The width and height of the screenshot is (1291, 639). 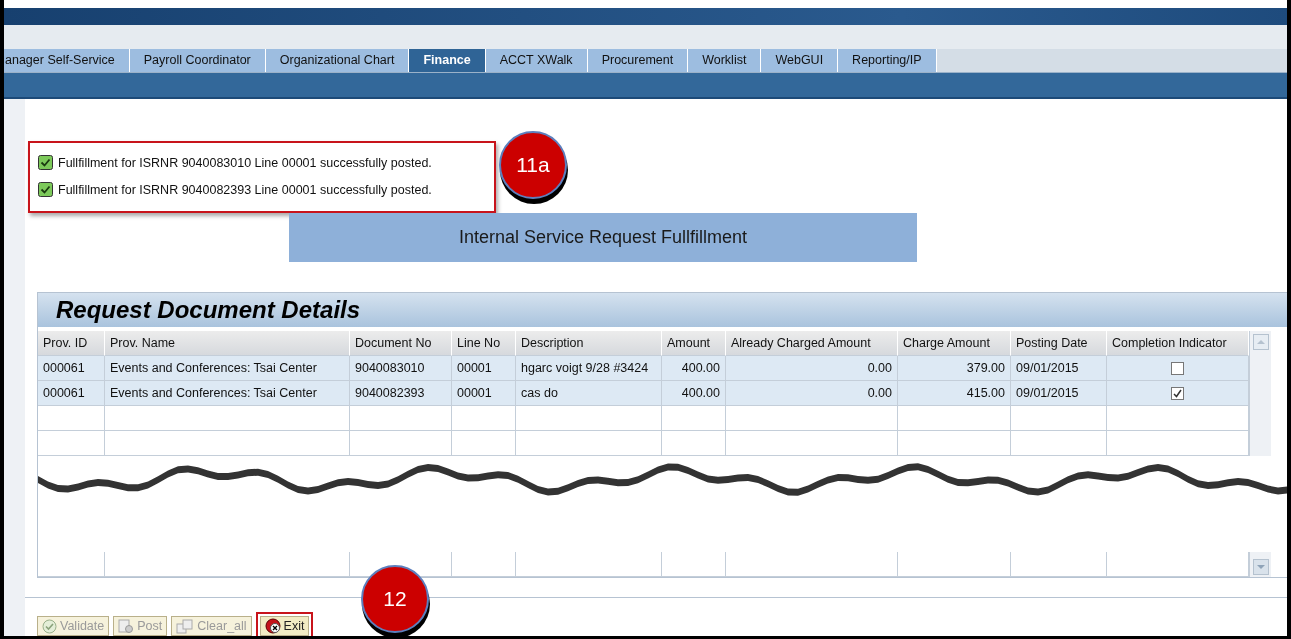 What do you see at coordinates (812, 343) in the screenshot?
I see `column-header: Already Charged Amount` at bounding box center [812, 343].